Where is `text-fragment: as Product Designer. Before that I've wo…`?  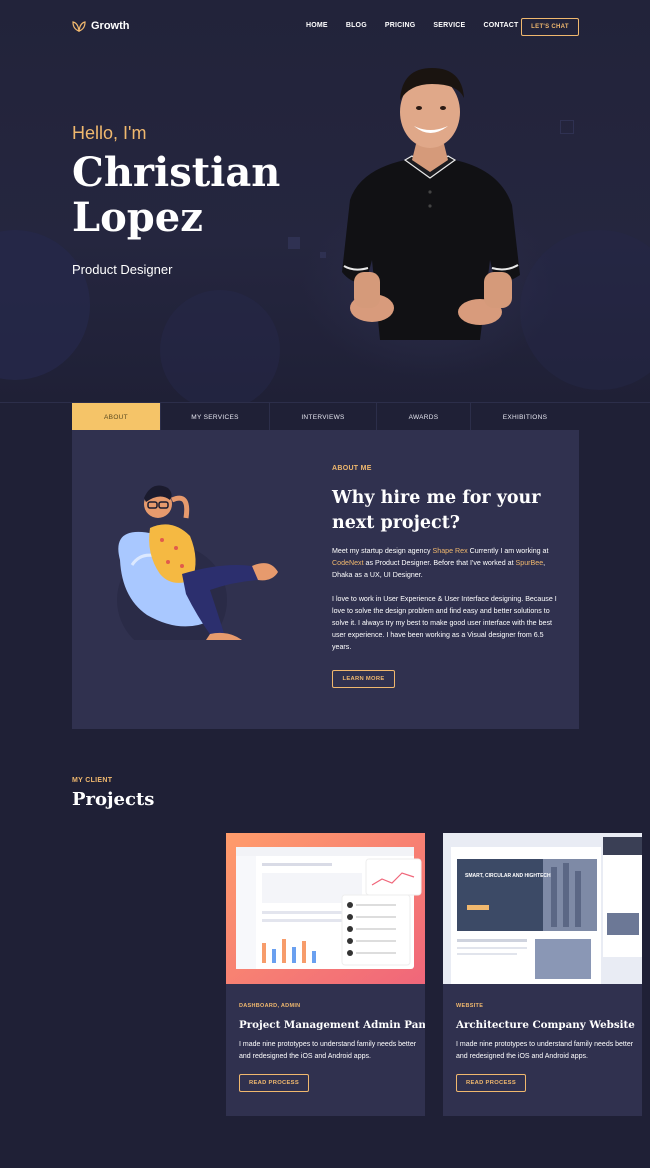
text-fragment: as Product Designer. Before that I've wo… is located at coordinates (439, 563).